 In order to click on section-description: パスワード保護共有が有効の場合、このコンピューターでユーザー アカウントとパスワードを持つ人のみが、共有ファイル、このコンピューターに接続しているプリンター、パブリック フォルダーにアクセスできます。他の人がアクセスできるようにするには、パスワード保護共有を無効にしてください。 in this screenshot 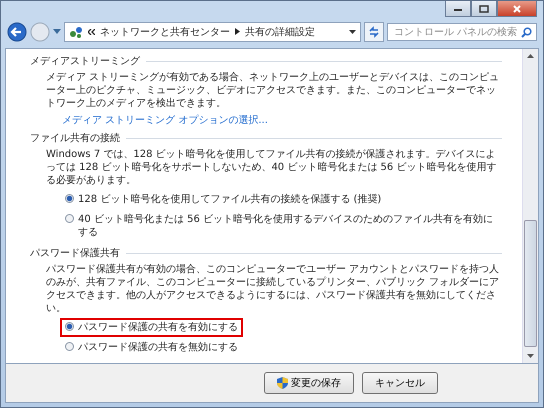, I will do `click(273, 289)`.